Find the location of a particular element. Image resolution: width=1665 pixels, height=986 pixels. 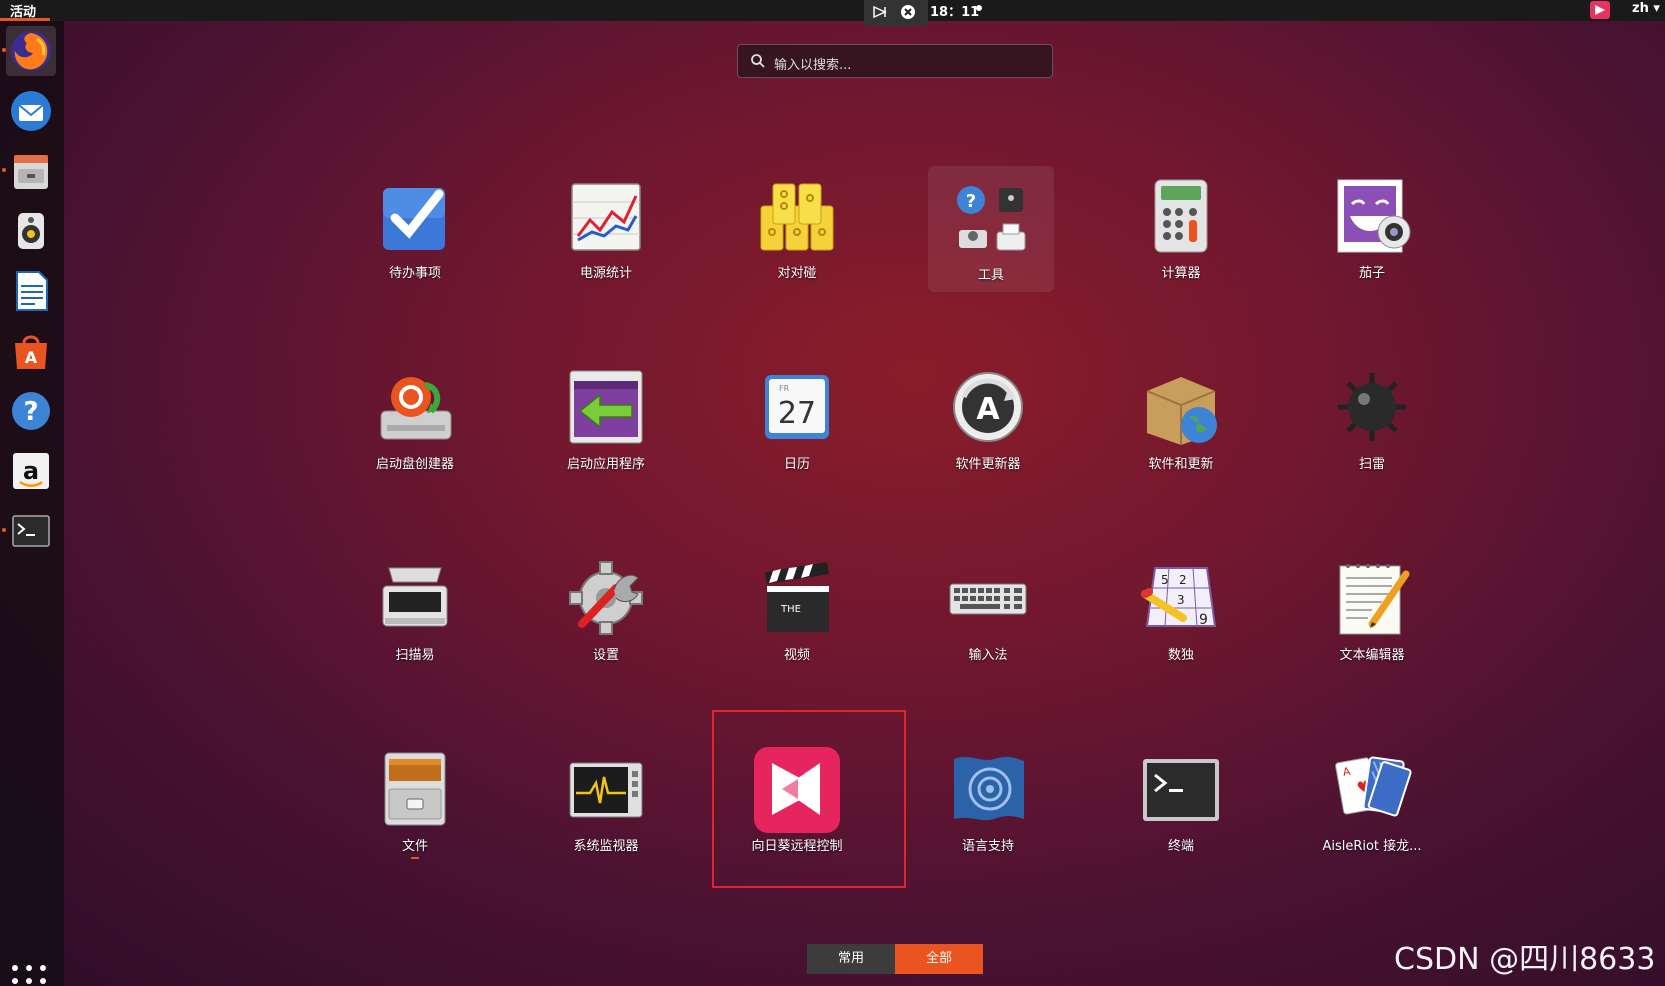

language-label: zh is located at coordinates (1640, 8).